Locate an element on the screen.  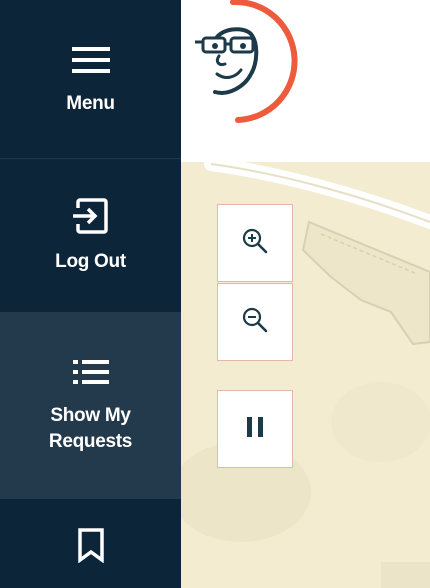
zoom-out-button is located at coordinates (255, 322).